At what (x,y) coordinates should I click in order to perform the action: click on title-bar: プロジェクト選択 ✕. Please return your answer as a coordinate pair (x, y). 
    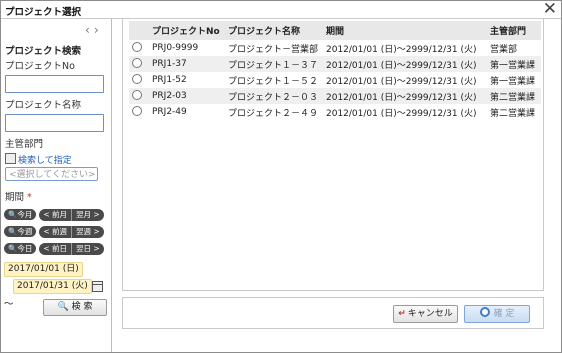
    Looking at the image, I should click on (281, 9).